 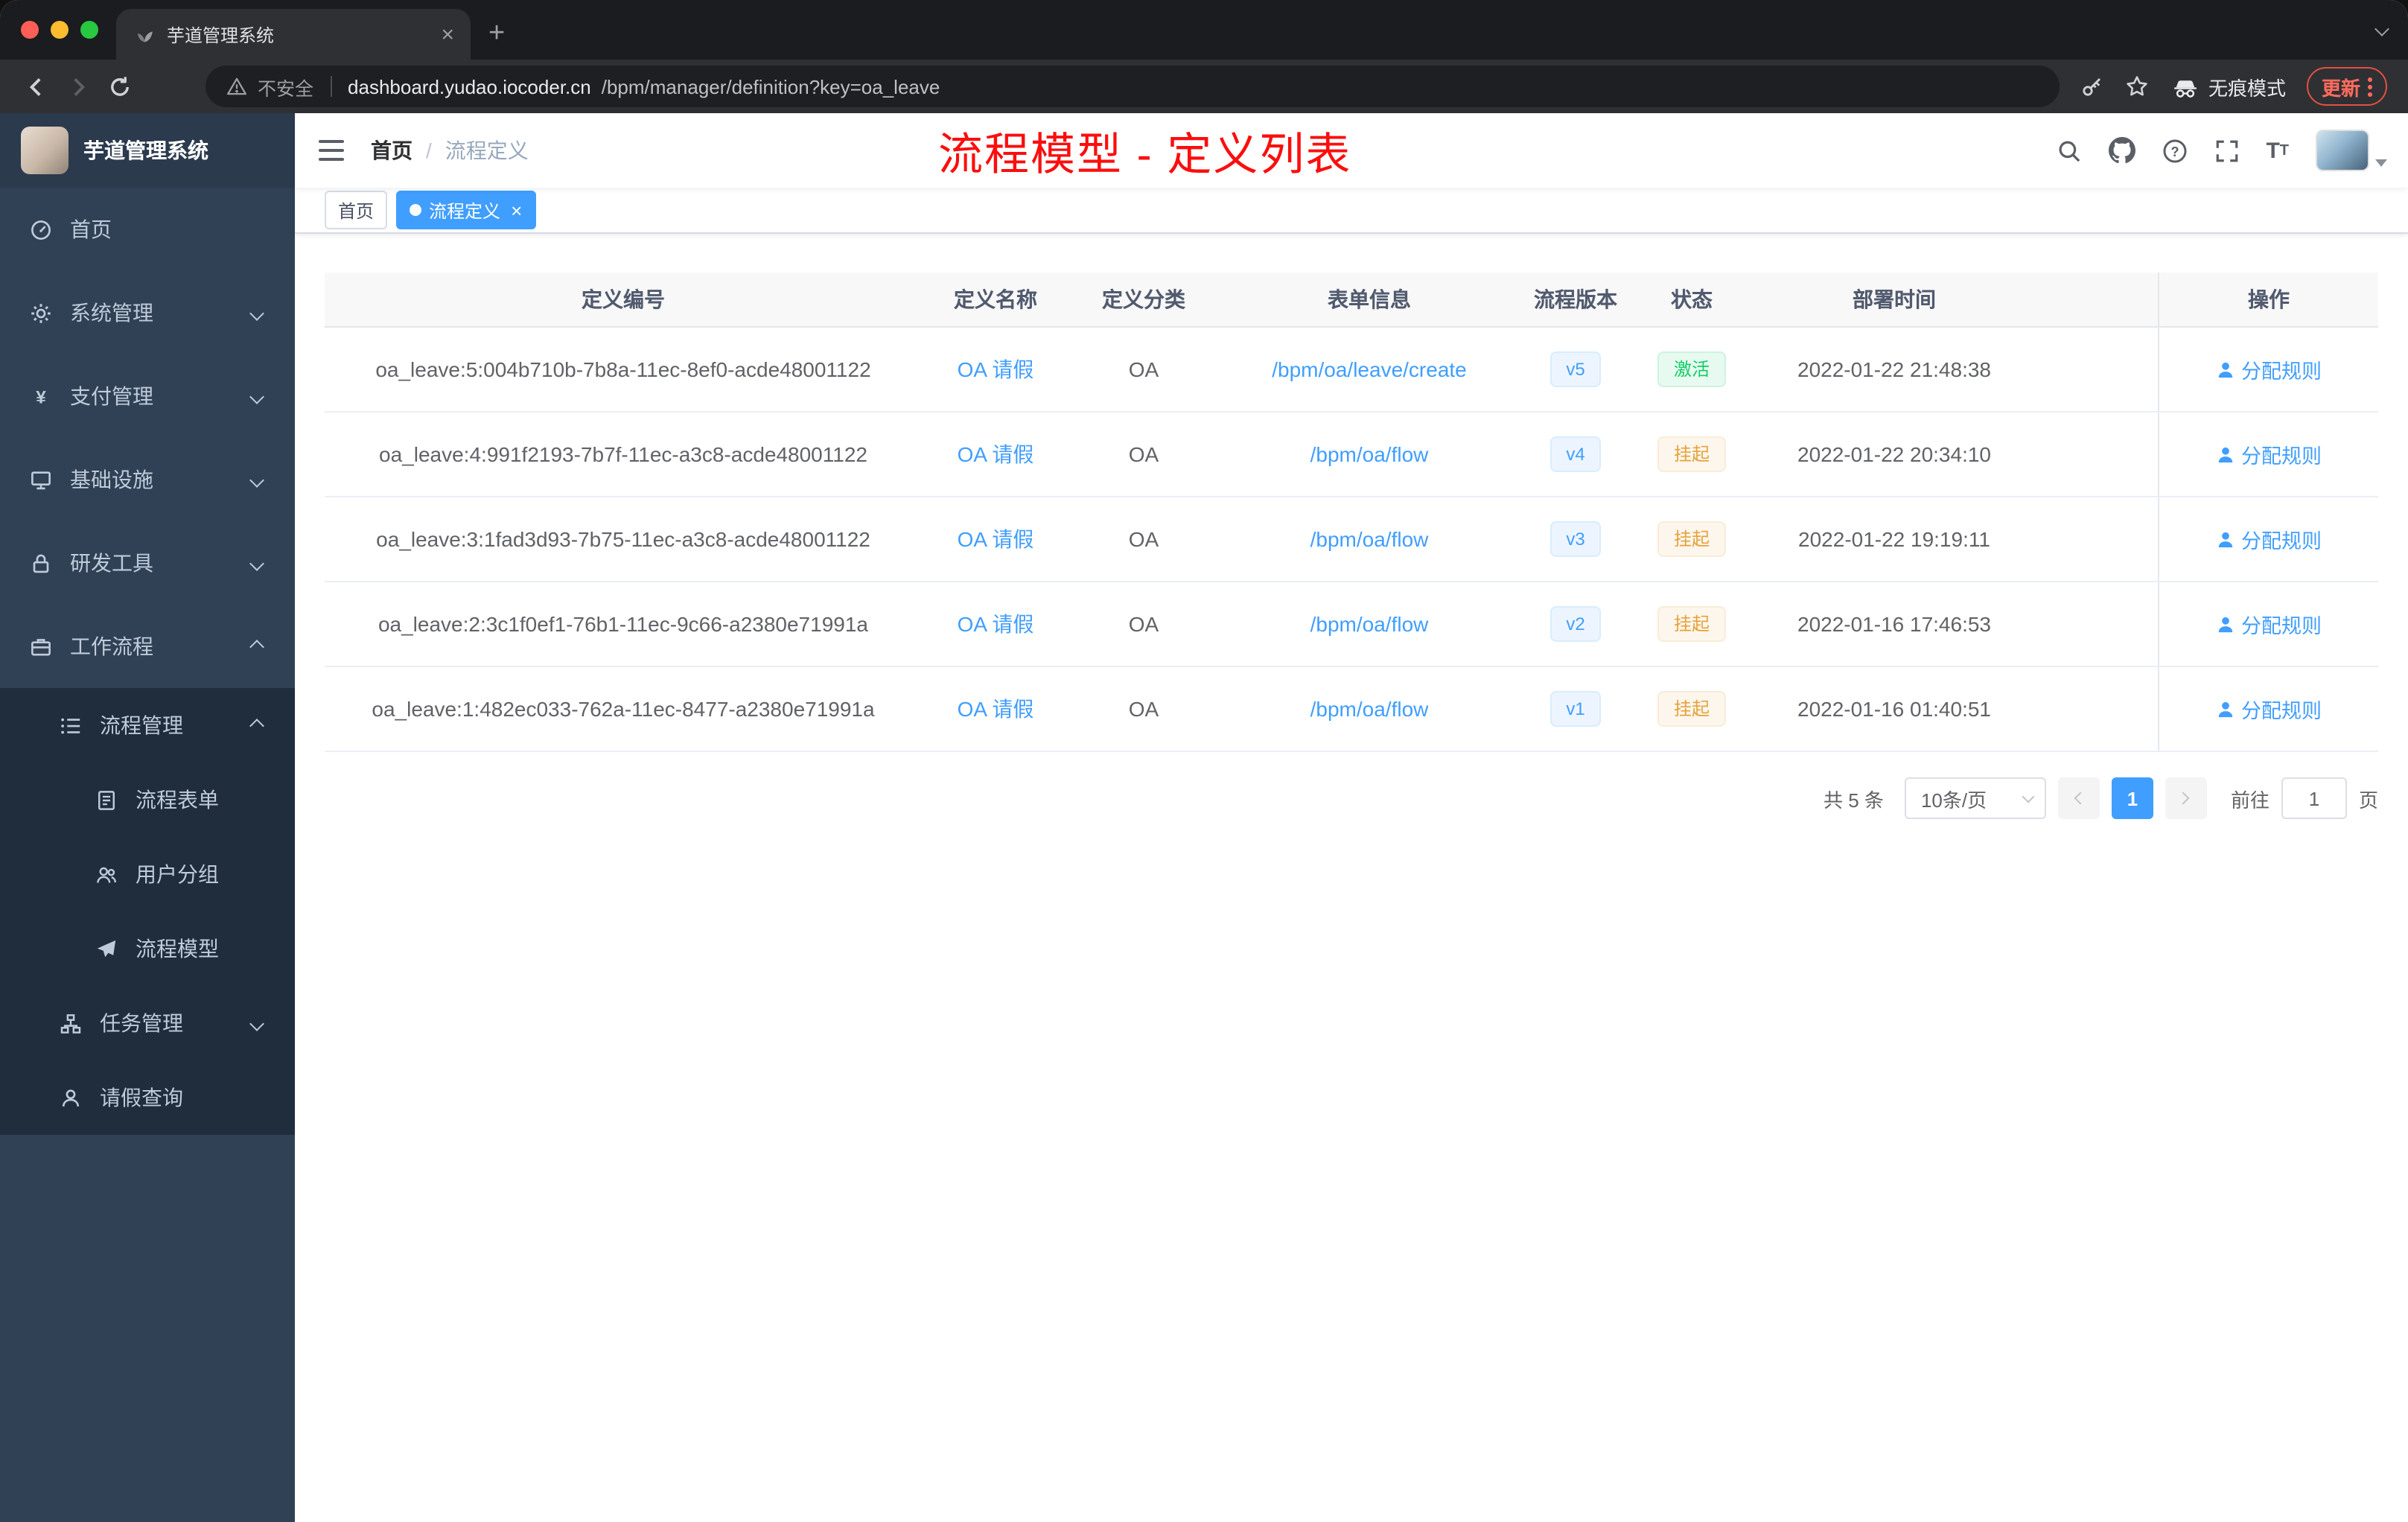 I want to click on user-icon, so click(x=2225, y=539).